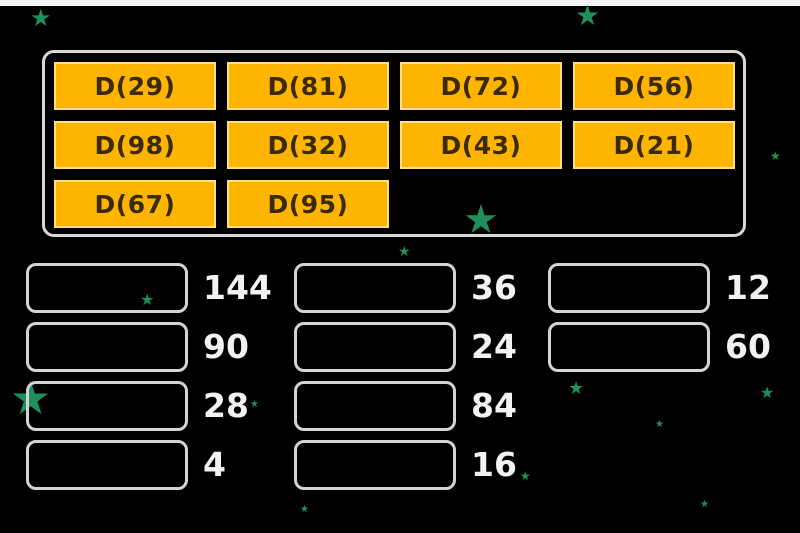 The image size is (800, 533). Describe the element at coordinates (135, 86) in the screenshot. I see `tile-1: D(29)` at that location.